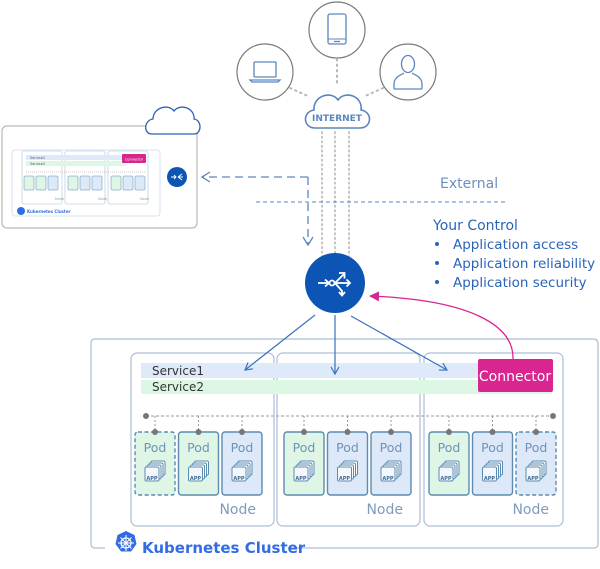 The height and width of the screenshot is (569, 600). Describe the element at coordinates (515, 245) in the screenshot. I see `control-item-access: Application access` at that location.